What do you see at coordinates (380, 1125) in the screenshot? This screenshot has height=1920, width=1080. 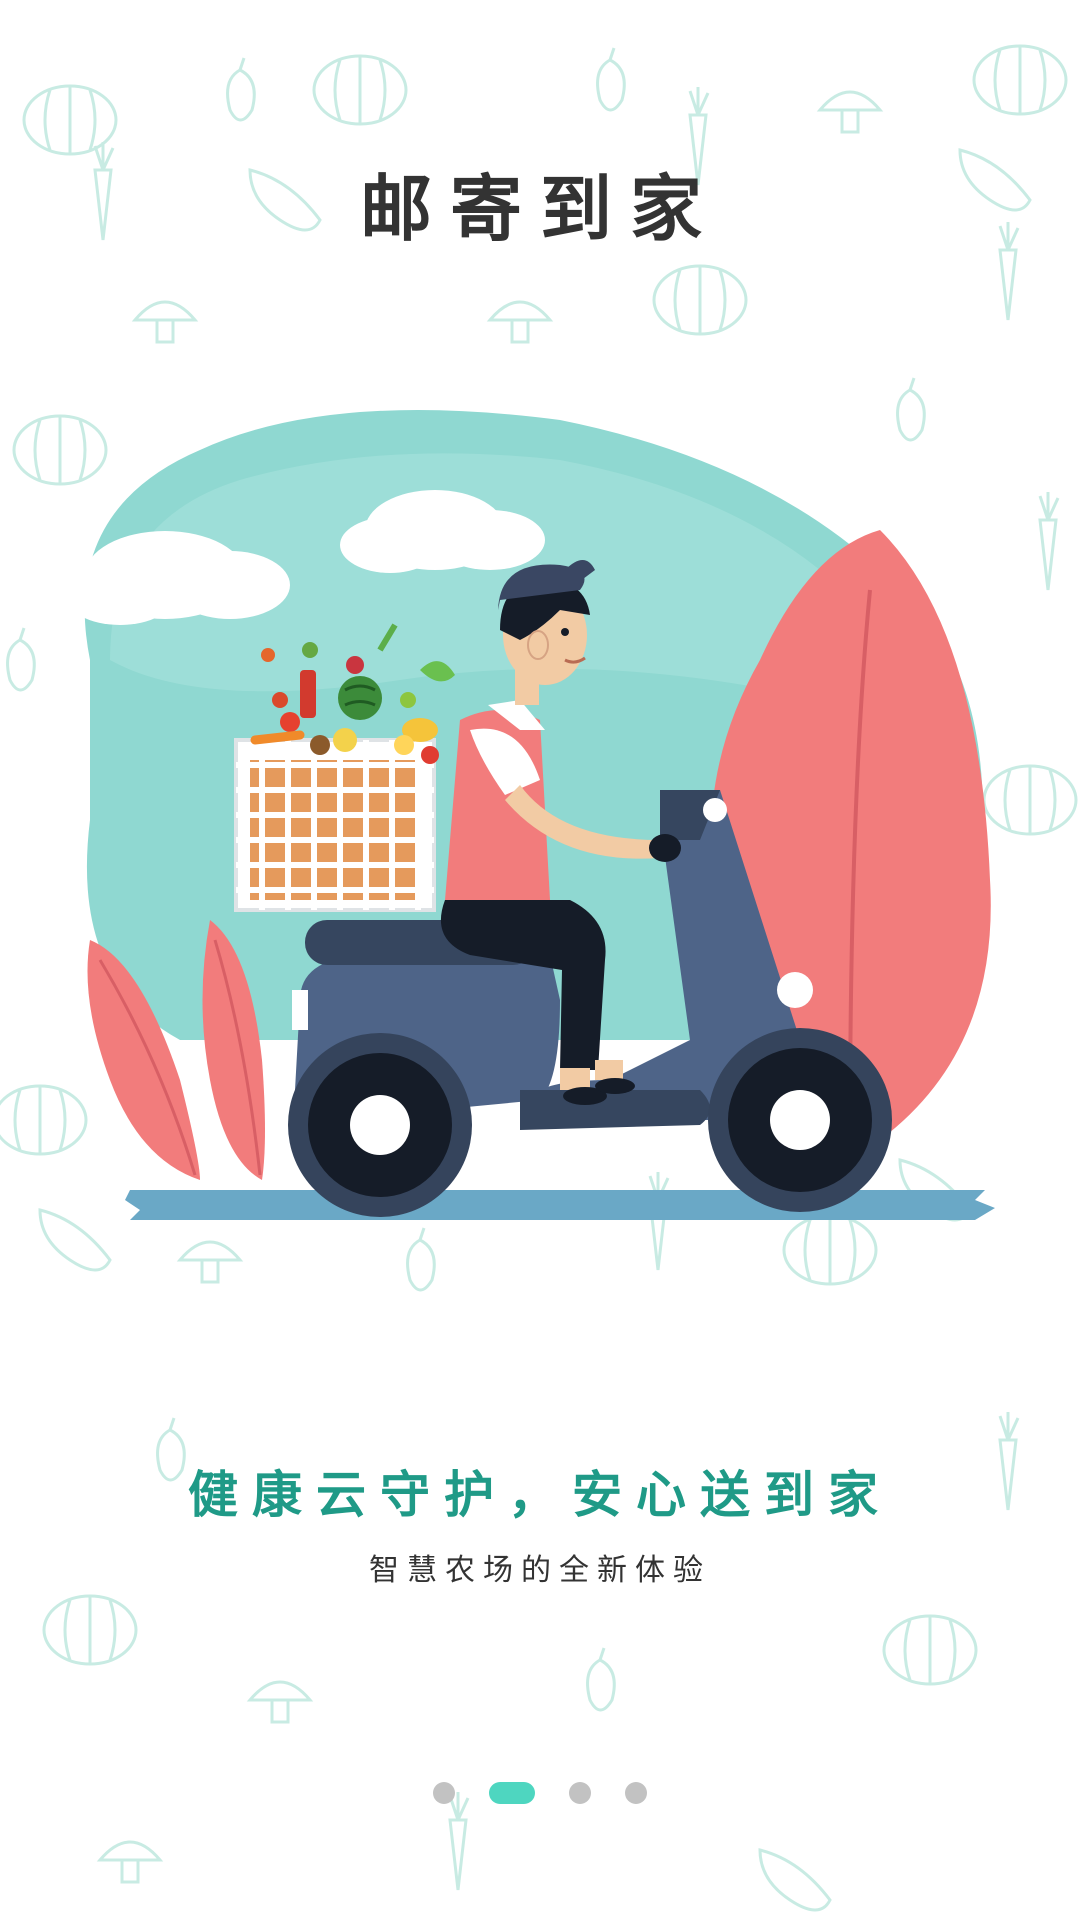 I see `rear-wheel` at bounding box center [380, 1125].